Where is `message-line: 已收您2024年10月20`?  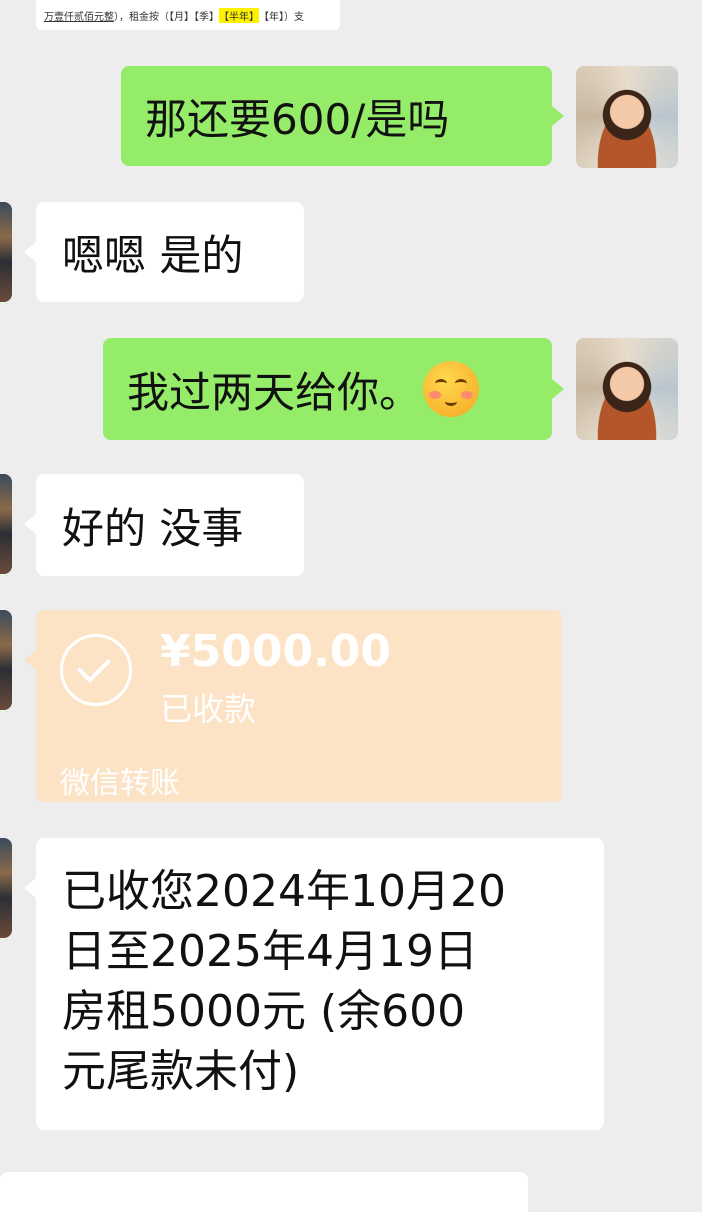 message-line: 已收您2024年10月20 is located at coordinates (284, 891).